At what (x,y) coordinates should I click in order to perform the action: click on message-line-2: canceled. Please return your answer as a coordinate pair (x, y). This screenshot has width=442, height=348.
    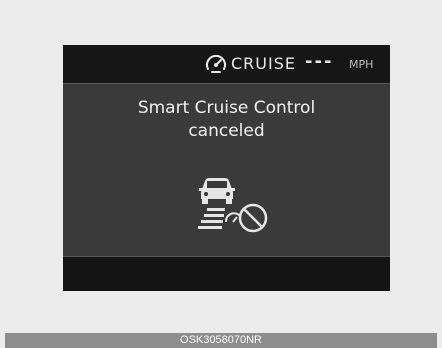
    Looking at the image, I should click on (226, 131).